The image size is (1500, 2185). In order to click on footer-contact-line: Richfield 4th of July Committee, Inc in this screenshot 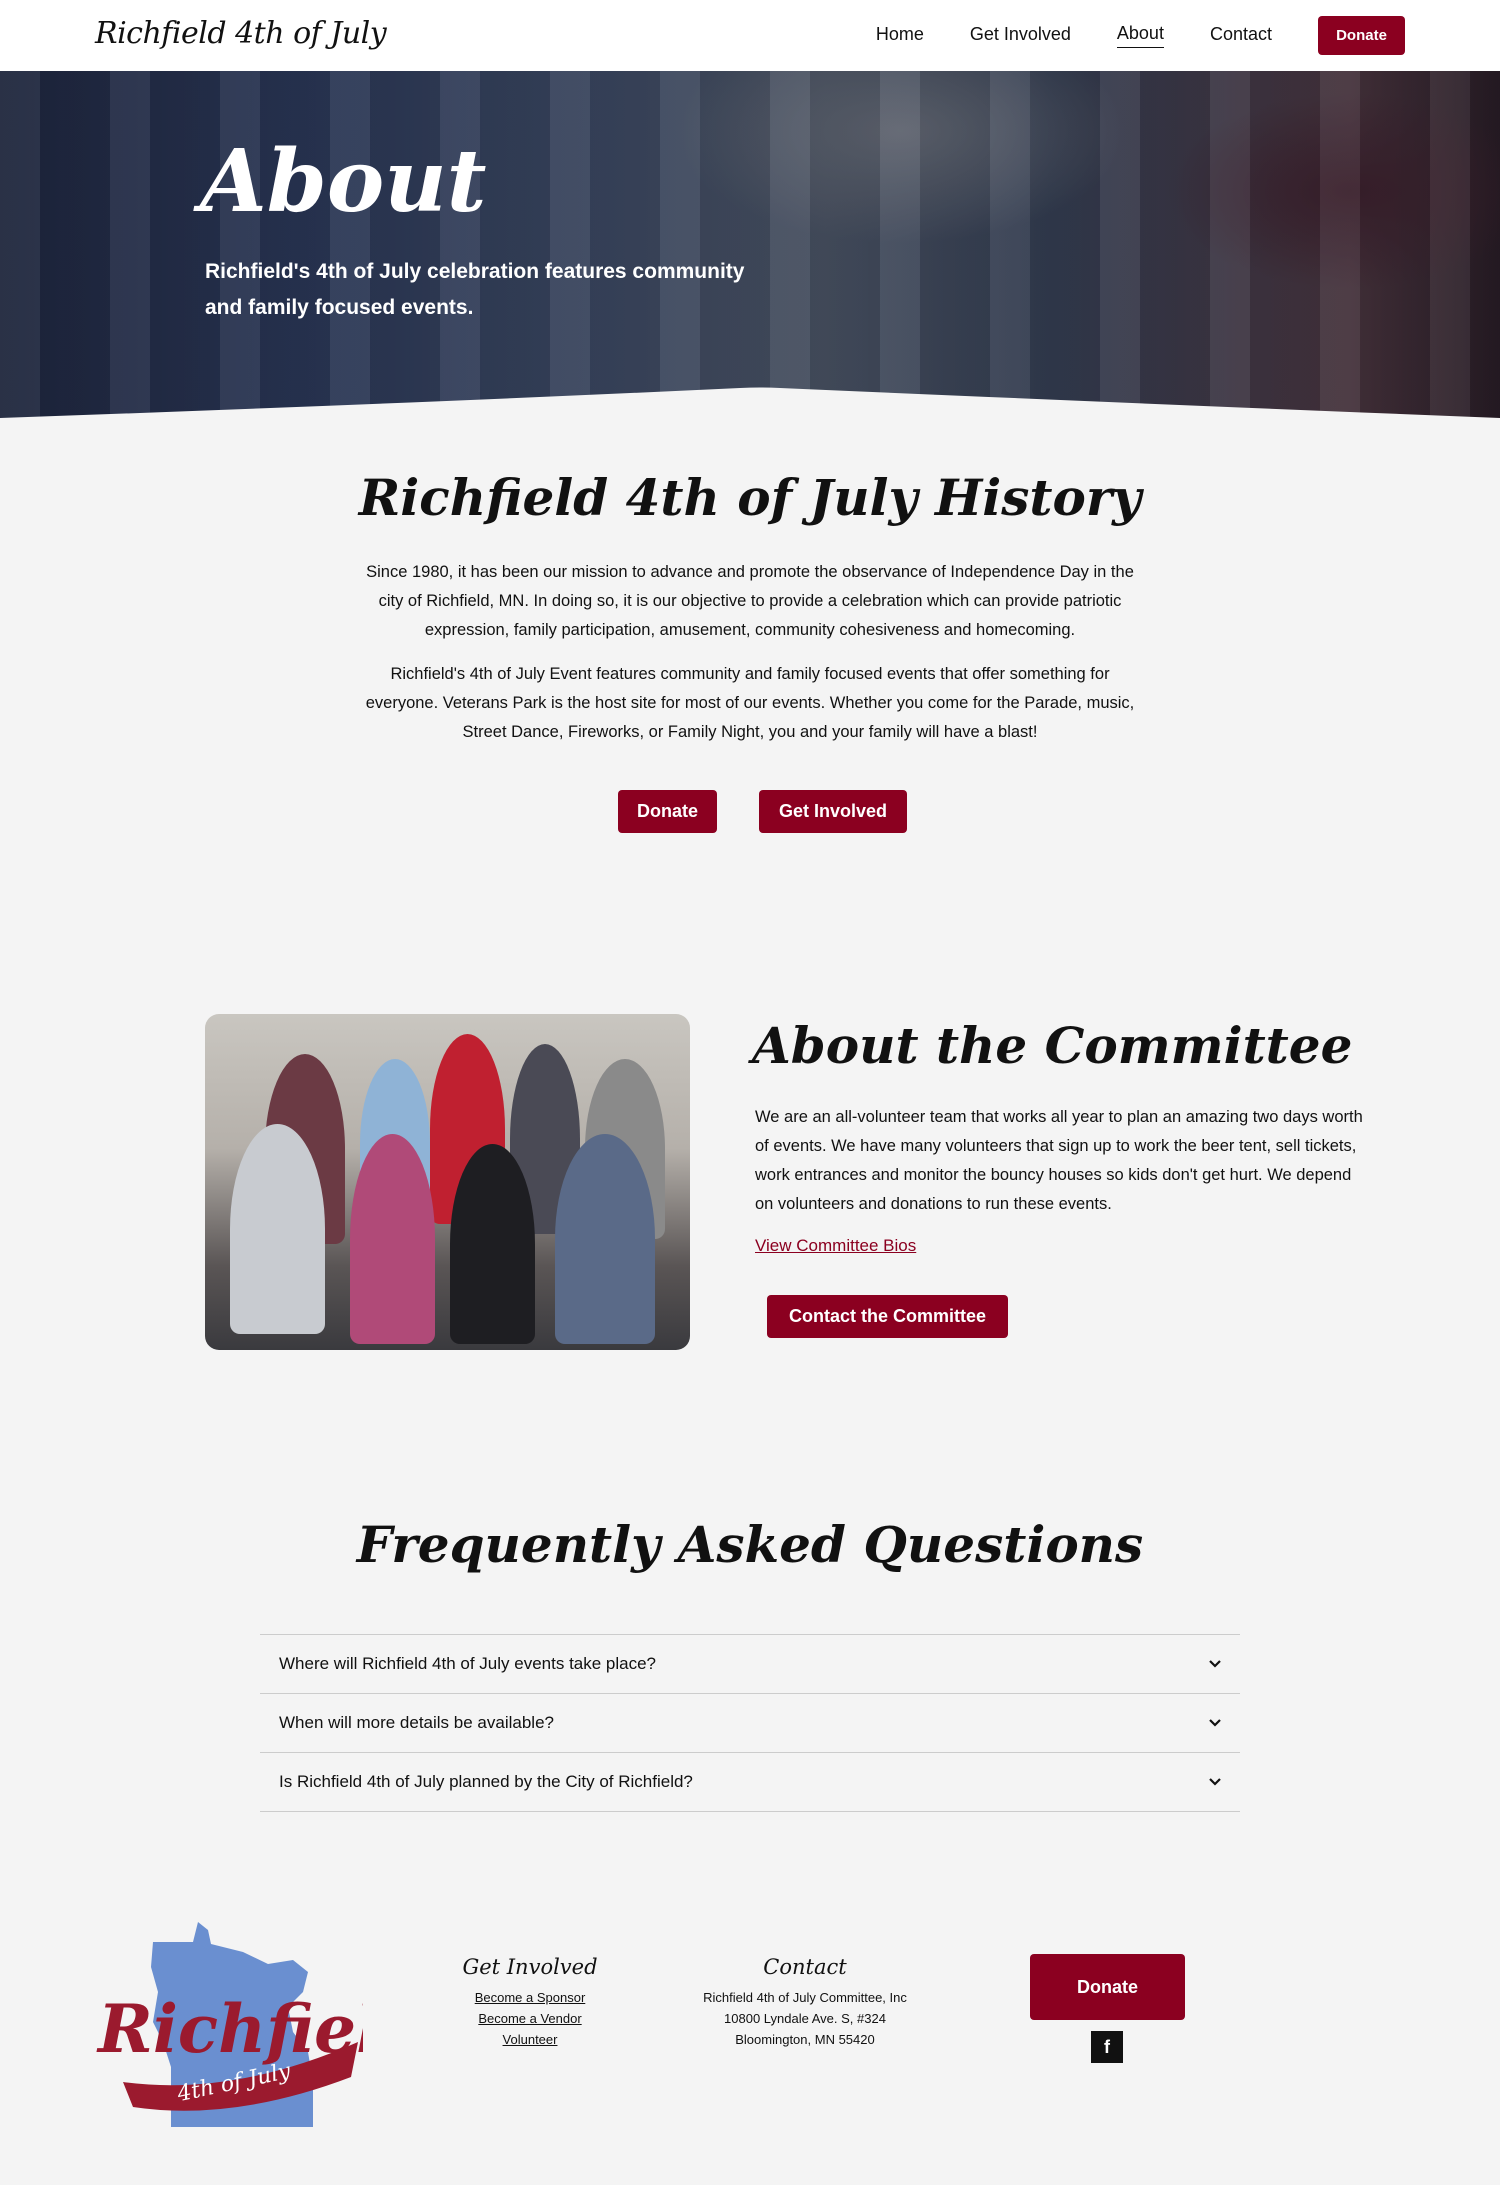, I will do `click(805, 1997)`.